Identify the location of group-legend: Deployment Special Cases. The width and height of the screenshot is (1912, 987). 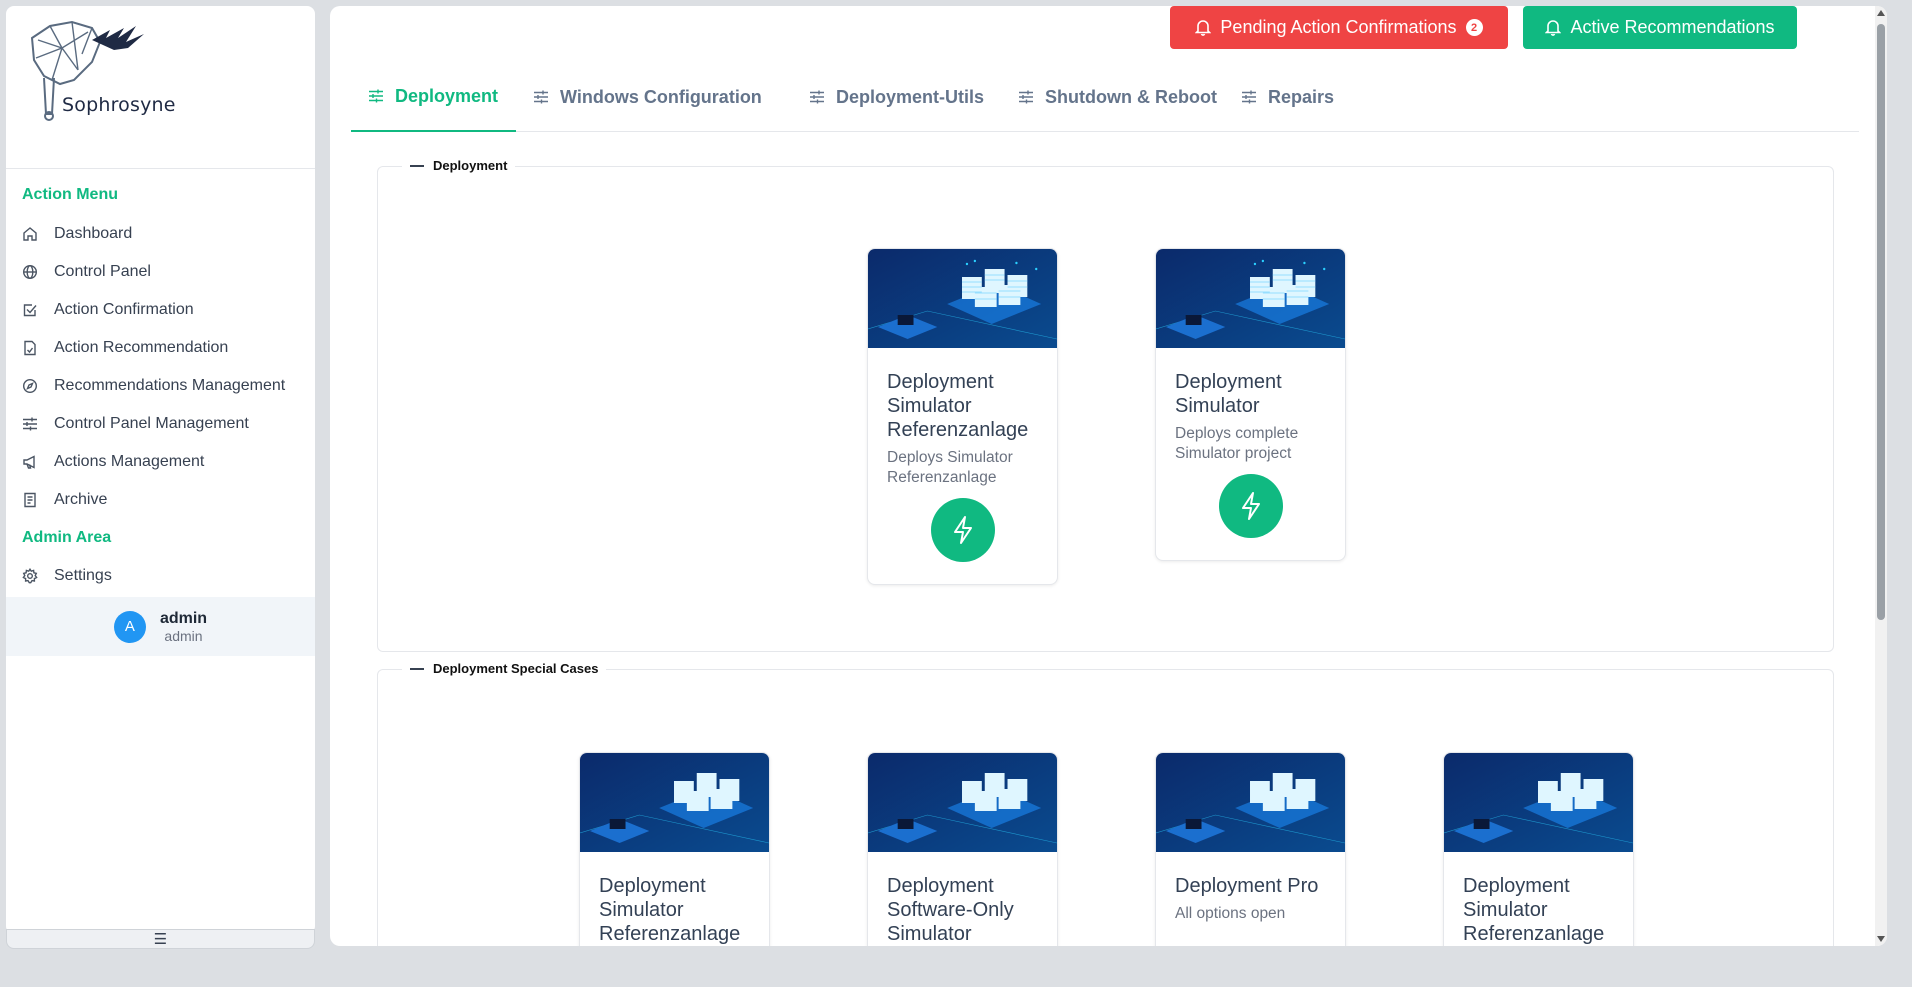
(504, 668).